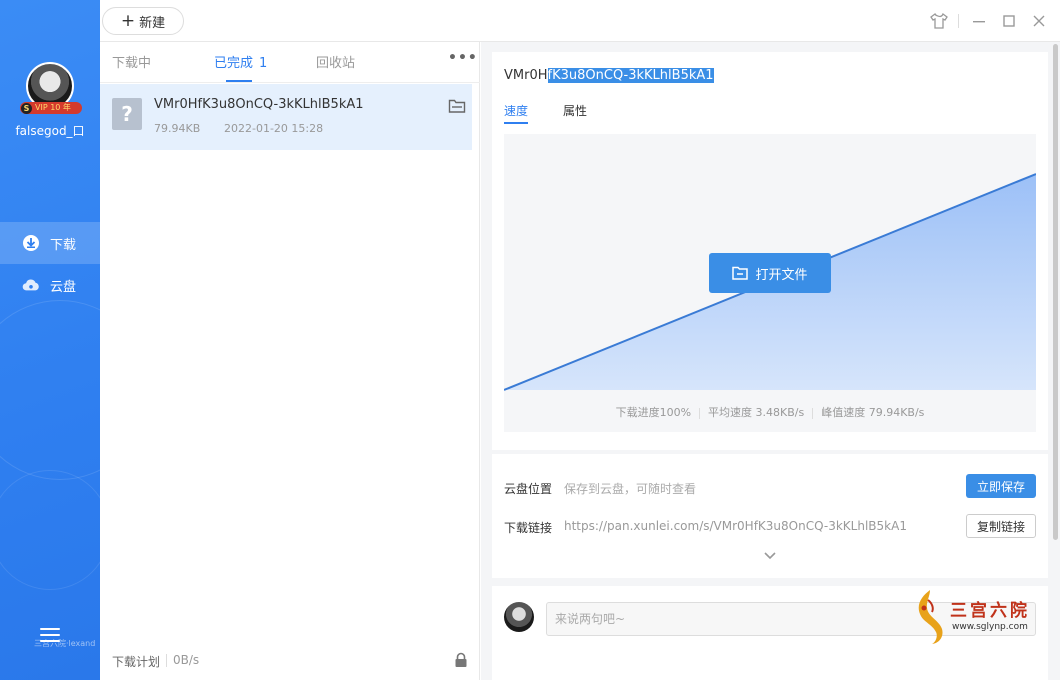 The image size is (1060, 680). Describe the element at coordinates (1009, 21) in the screenshot. I see `maximize-icon` at that location.